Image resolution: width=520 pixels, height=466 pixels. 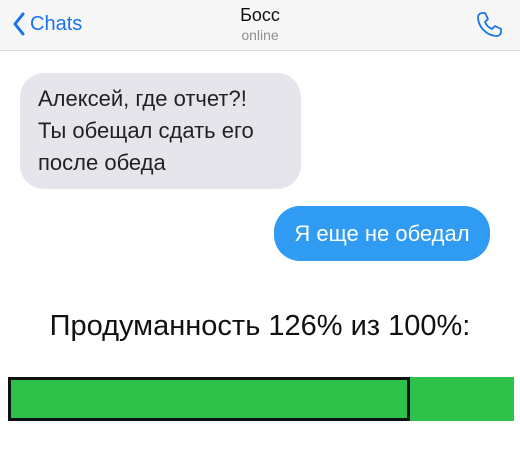 What do you see at coordinates (102, 162) in the screenshot?
I see `message-line: после обеда` at bounding box center [102, 162].